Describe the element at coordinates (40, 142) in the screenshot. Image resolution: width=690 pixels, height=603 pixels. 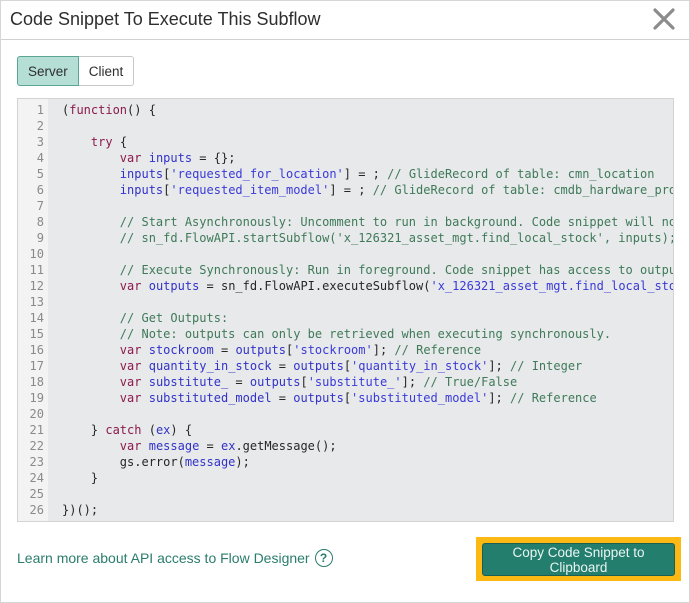
I see `line-number: 3` at that location.